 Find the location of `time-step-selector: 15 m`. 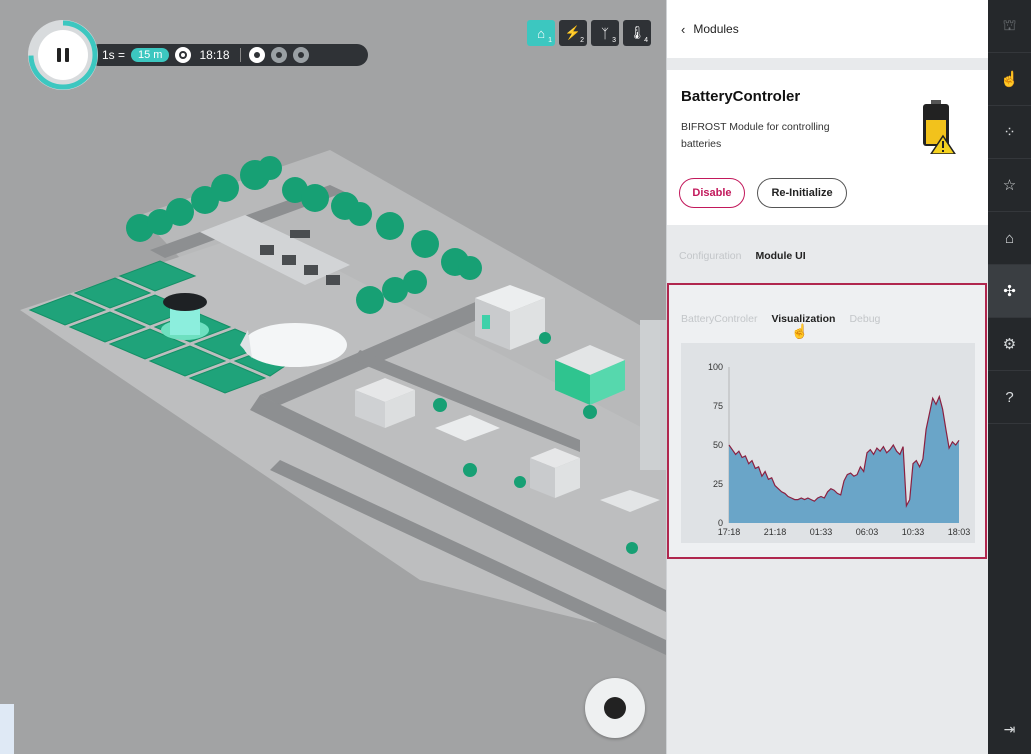

time-step-selector: 15 m is located at coordinates (150, 55).